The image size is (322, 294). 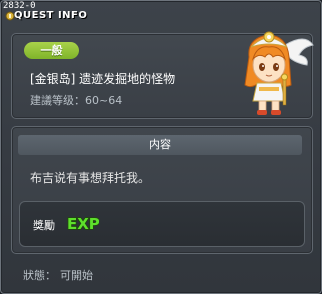 I want to click on window-title: QUEST INFO, so click(x=51, y=15).